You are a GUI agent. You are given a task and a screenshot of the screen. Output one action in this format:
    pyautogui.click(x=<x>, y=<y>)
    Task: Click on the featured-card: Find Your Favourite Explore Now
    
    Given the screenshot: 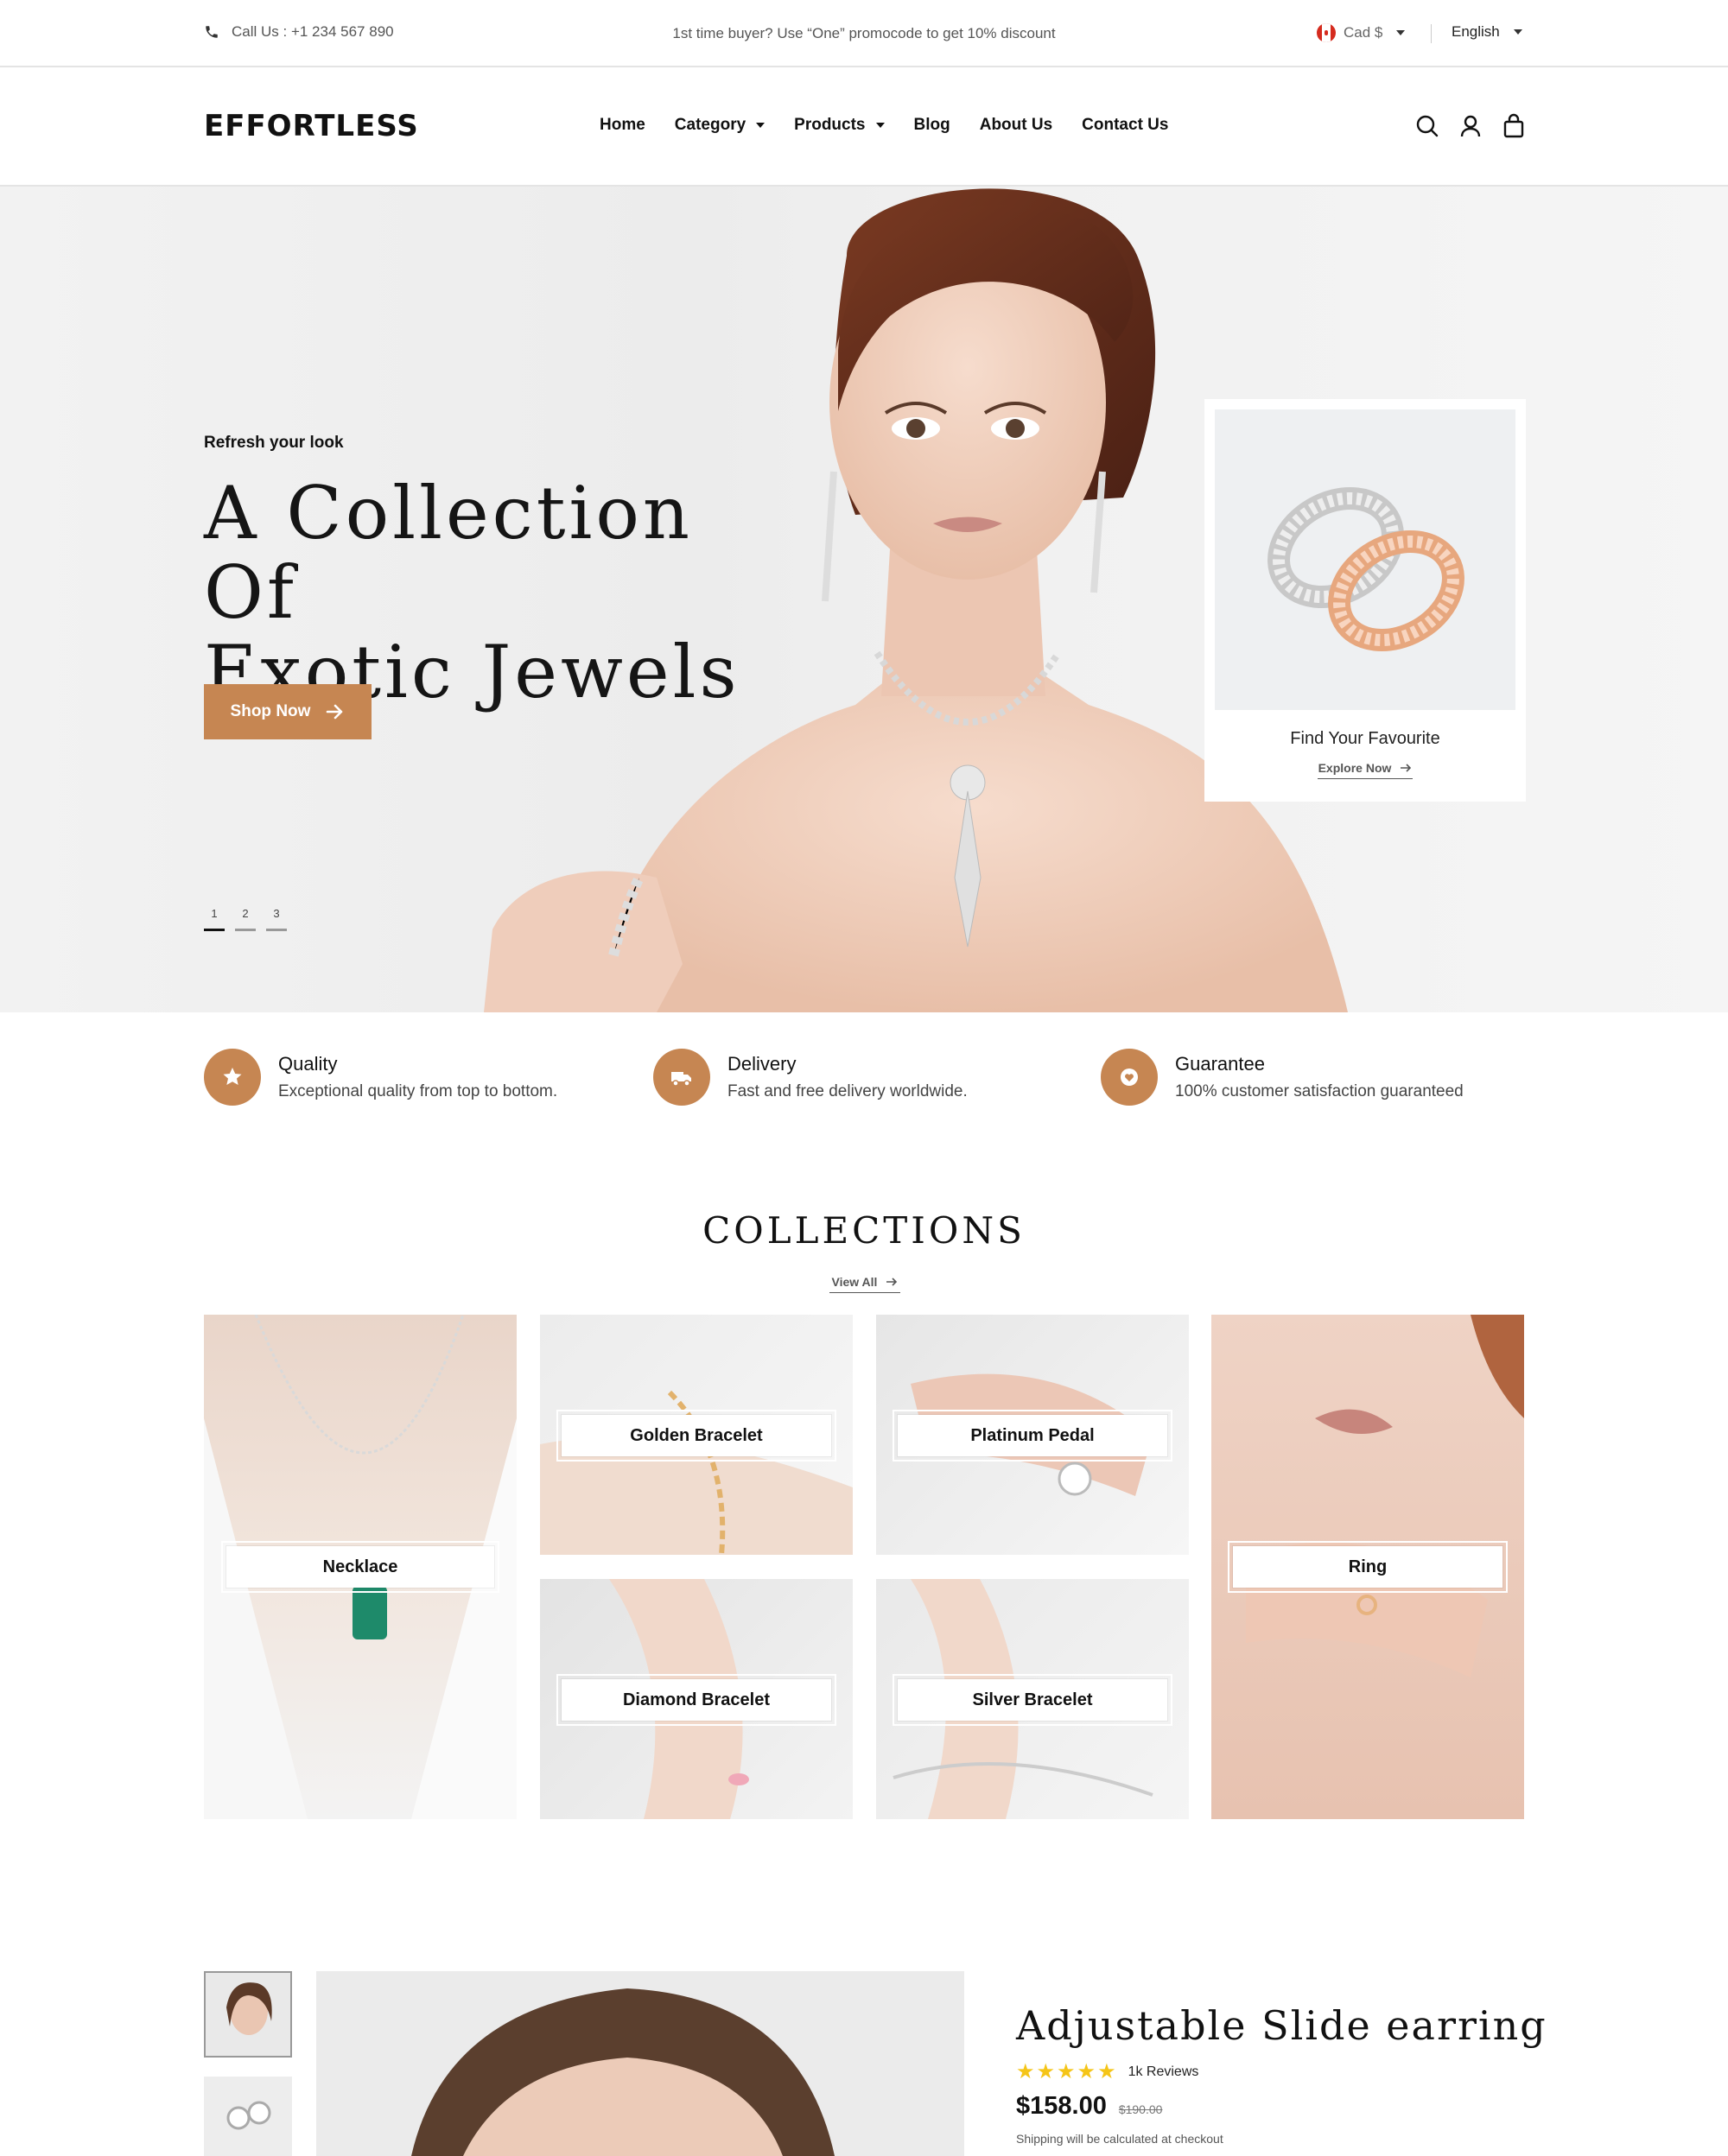 What is the action you would take?
    pyautogui.click(x=1365, y=601)
    